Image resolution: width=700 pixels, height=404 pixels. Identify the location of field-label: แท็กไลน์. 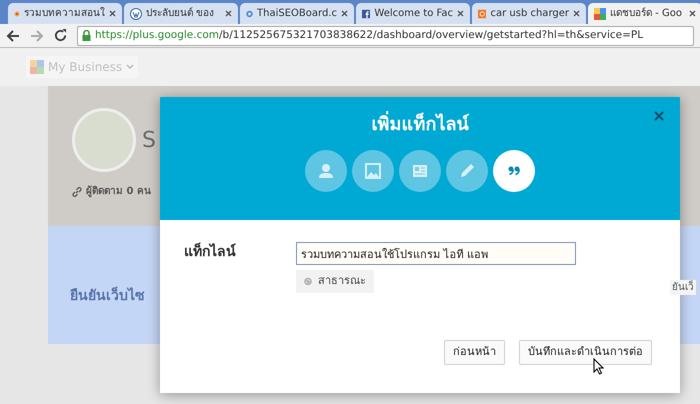
(210, 252).